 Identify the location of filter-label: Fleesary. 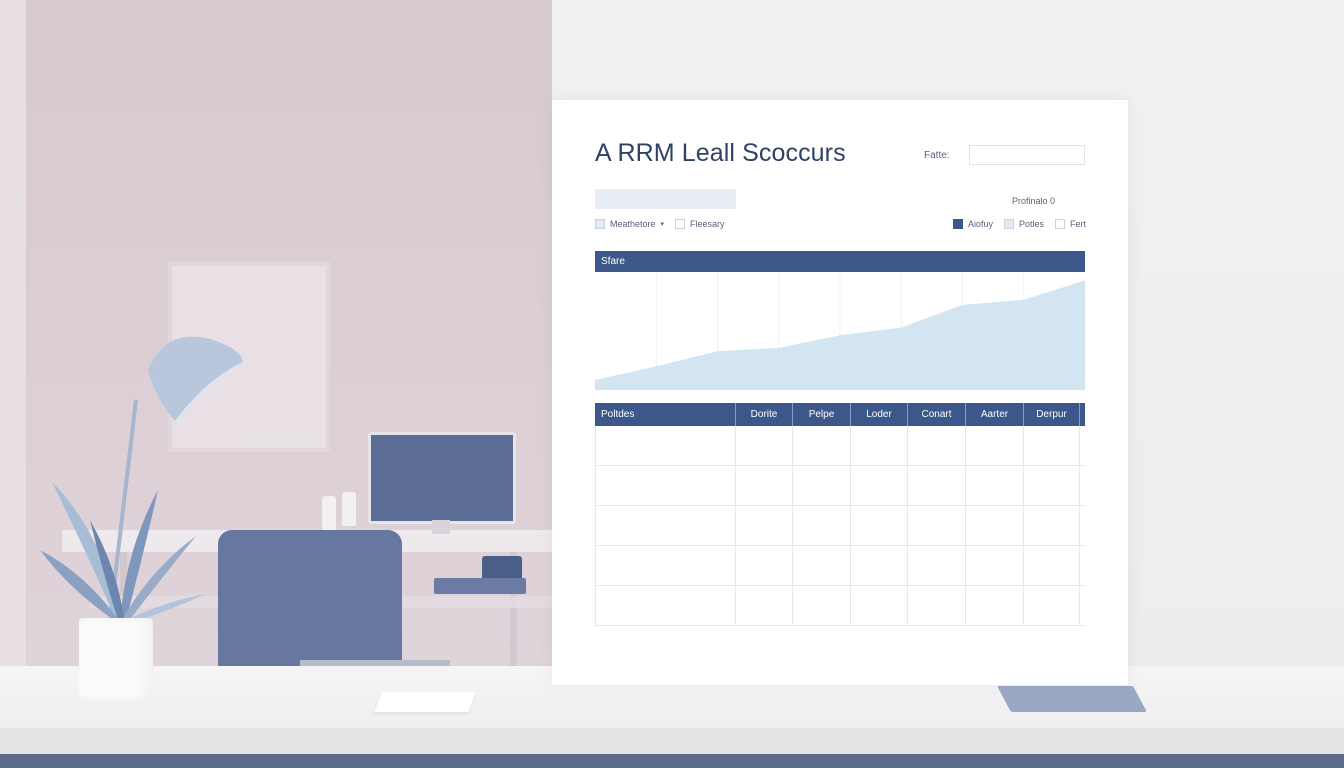
(707, 224).